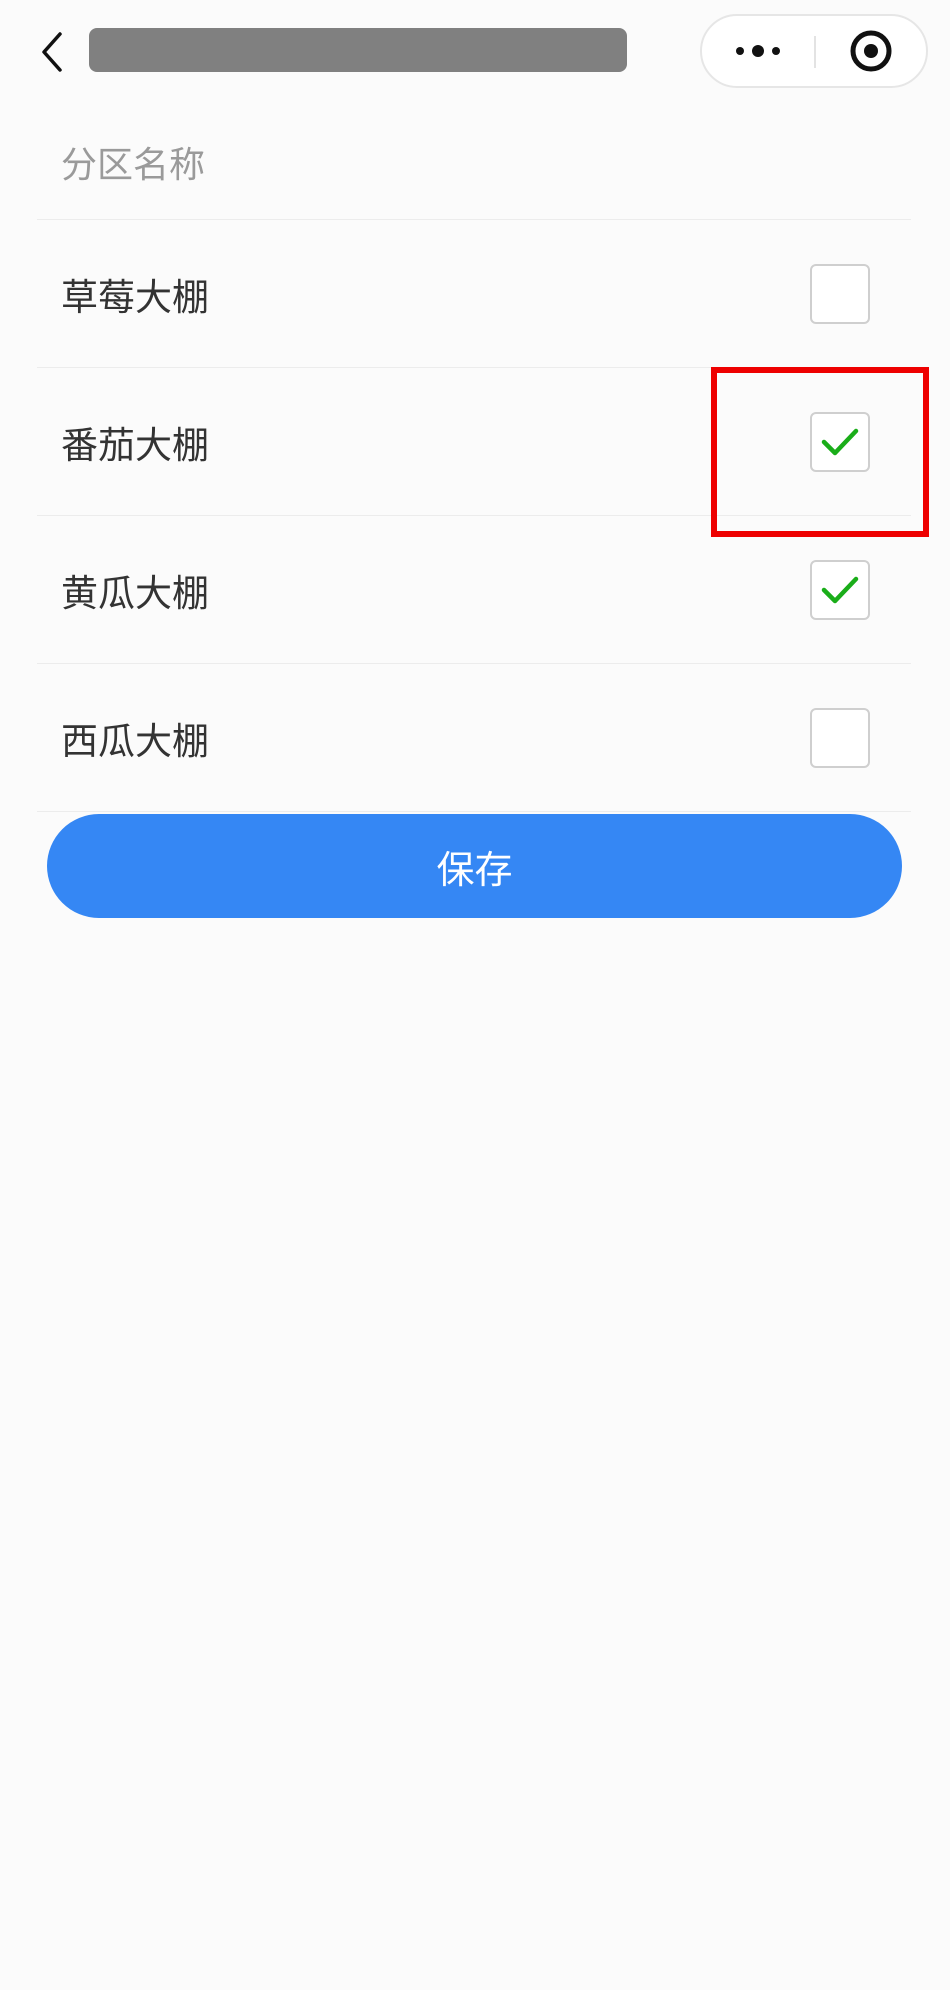 The width and height of the screenshot is (950, 1990). I want to click on list-item-label: 西瓜大棚, so click(135, 741).